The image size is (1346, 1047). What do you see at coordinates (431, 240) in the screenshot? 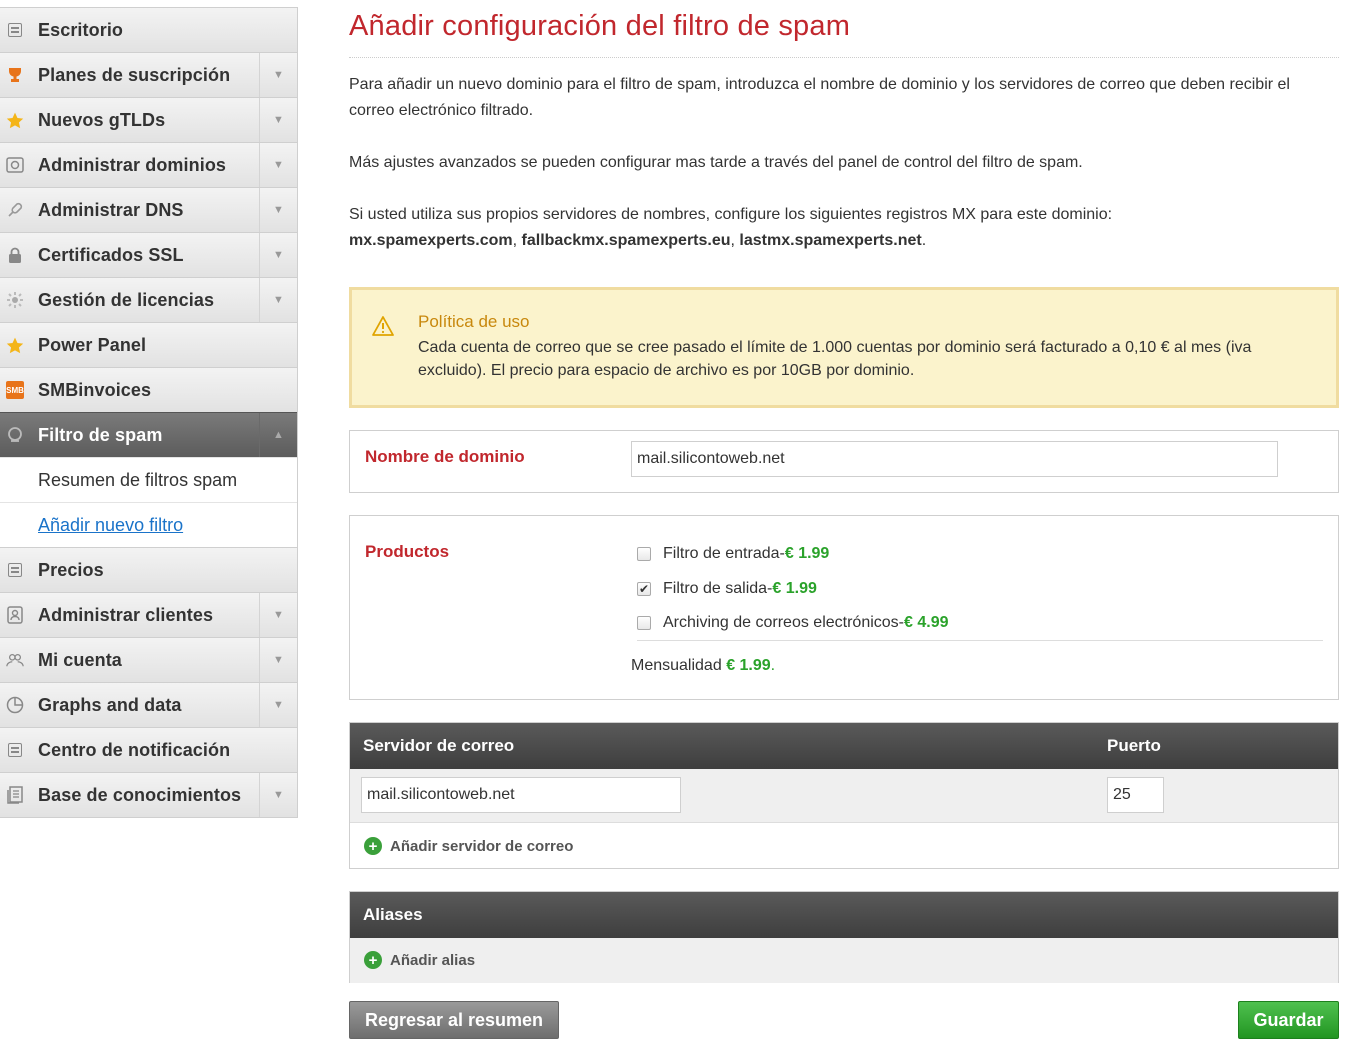
I see `mx-record-1: mx.spamexperts.com` at bounding box center [431, 240].